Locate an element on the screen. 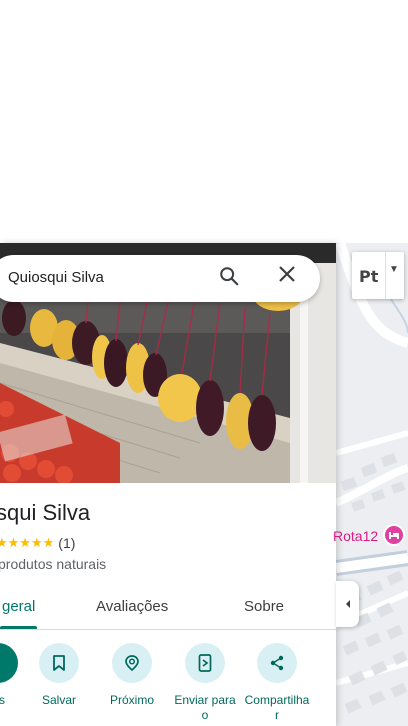  close-icon is located at coordinates (292, 279).